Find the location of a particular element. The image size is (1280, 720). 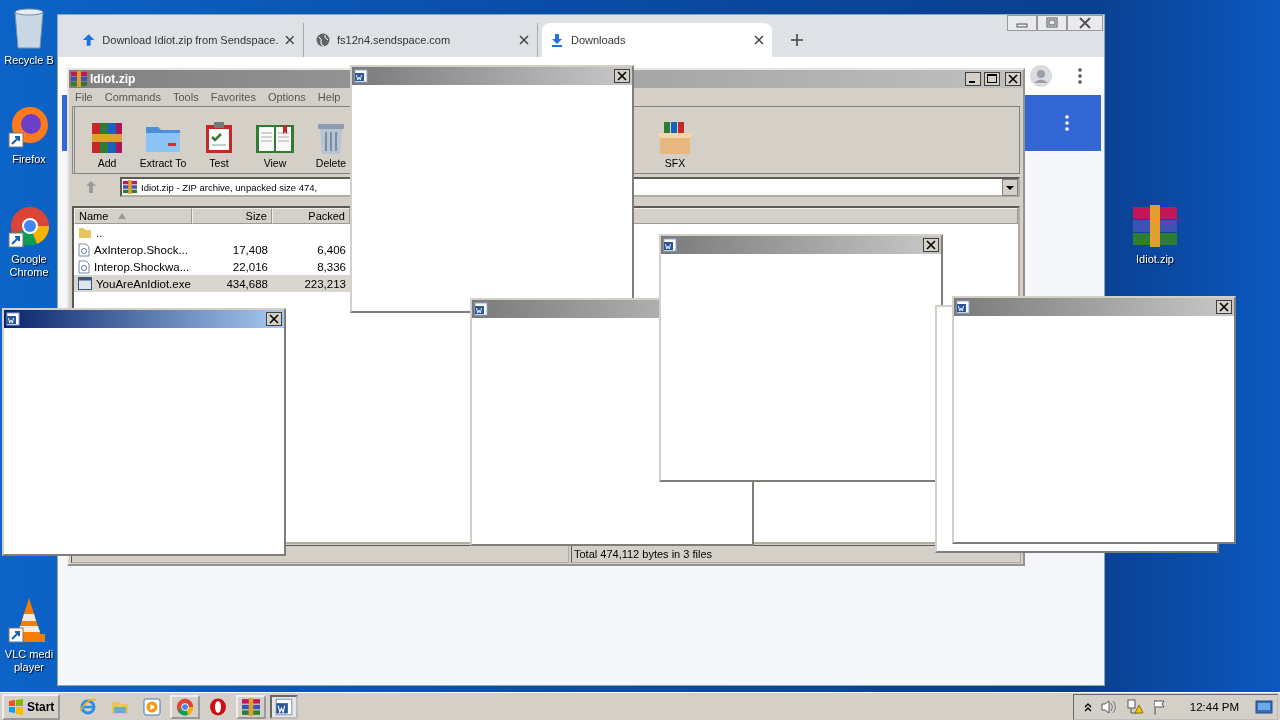

packed-size: 223,213 is located at coordinates (325, 283).